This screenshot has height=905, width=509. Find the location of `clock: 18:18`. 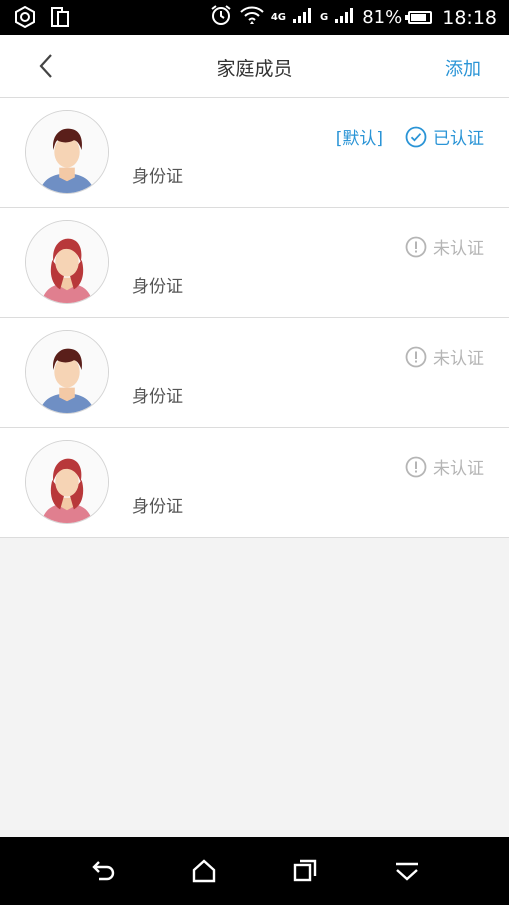

clock: 18:18 is located at coordinates (469, 17).